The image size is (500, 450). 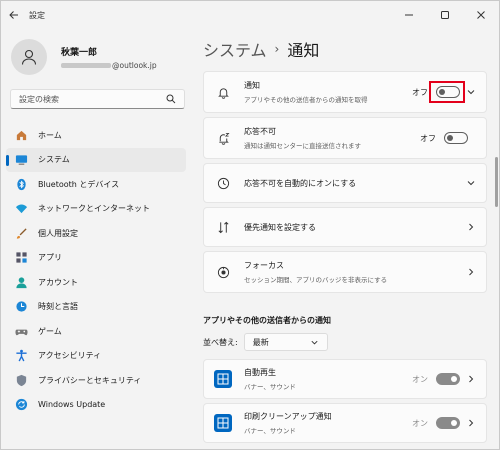 I want to click on minimize-icon, so click(x=409, y=15).